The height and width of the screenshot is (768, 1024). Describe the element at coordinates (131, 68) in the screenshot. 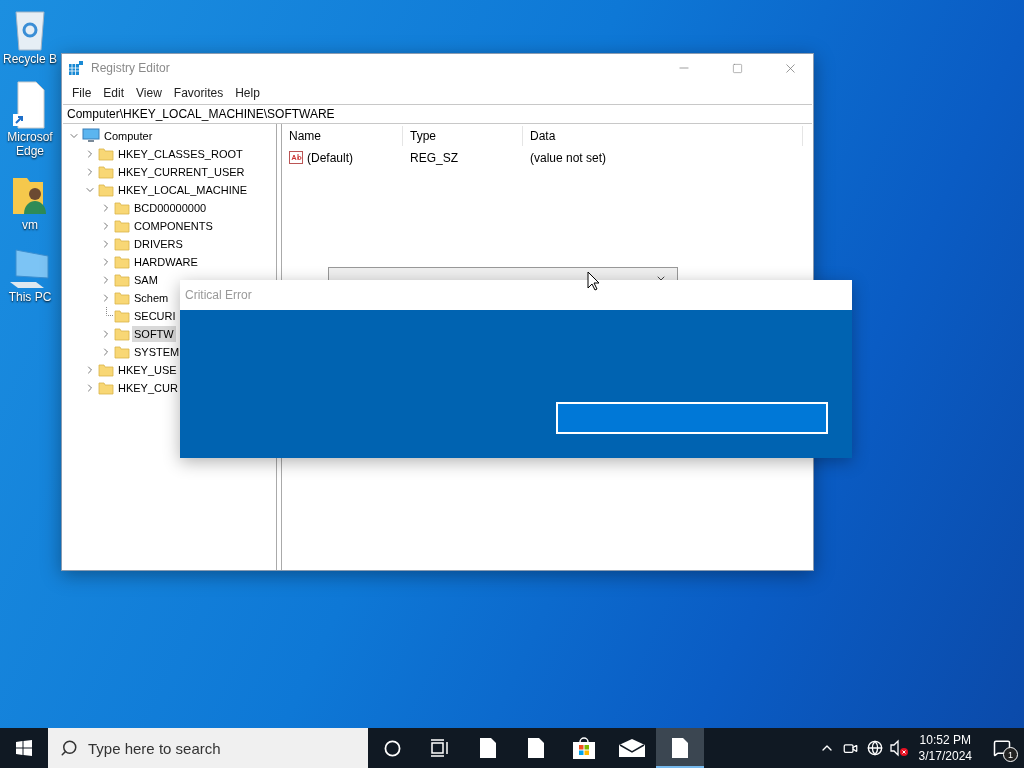

I see `window-title: Registry Editor` at that location.